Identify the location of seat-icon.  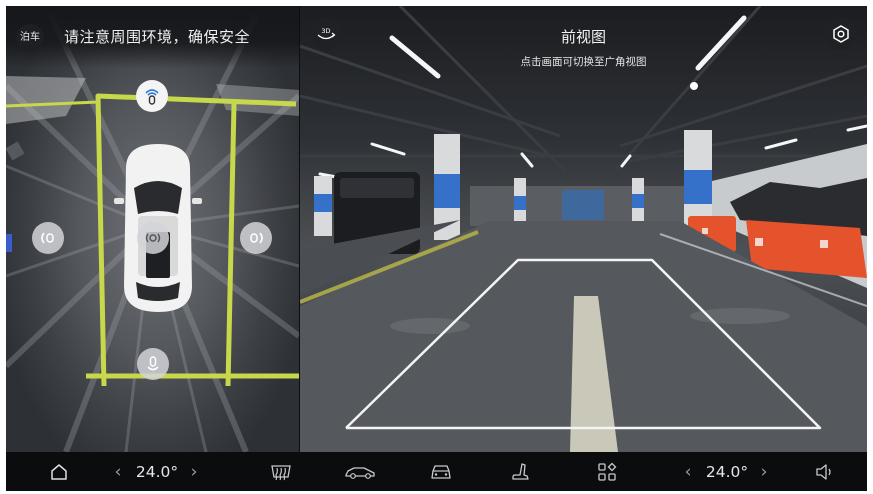
(520, 471).